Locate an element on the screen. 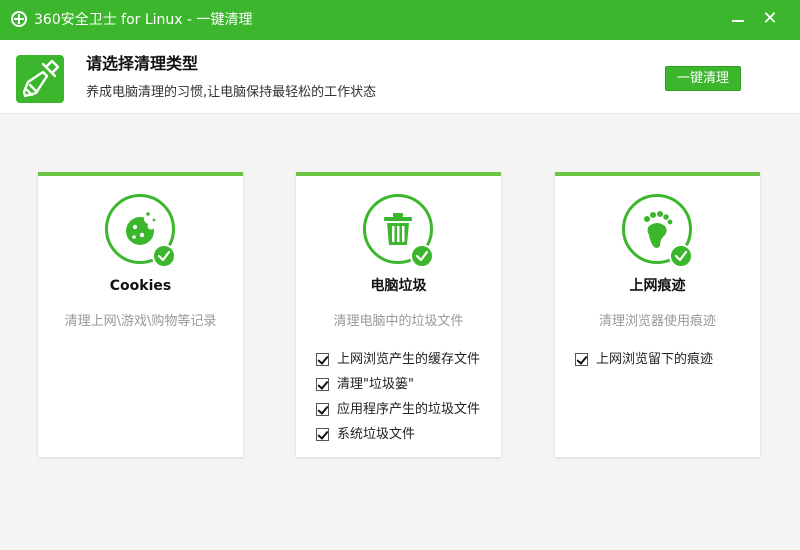 The height and width of the screenshot is (550, 800). minimize-icon is located at coordinates (738, 21).